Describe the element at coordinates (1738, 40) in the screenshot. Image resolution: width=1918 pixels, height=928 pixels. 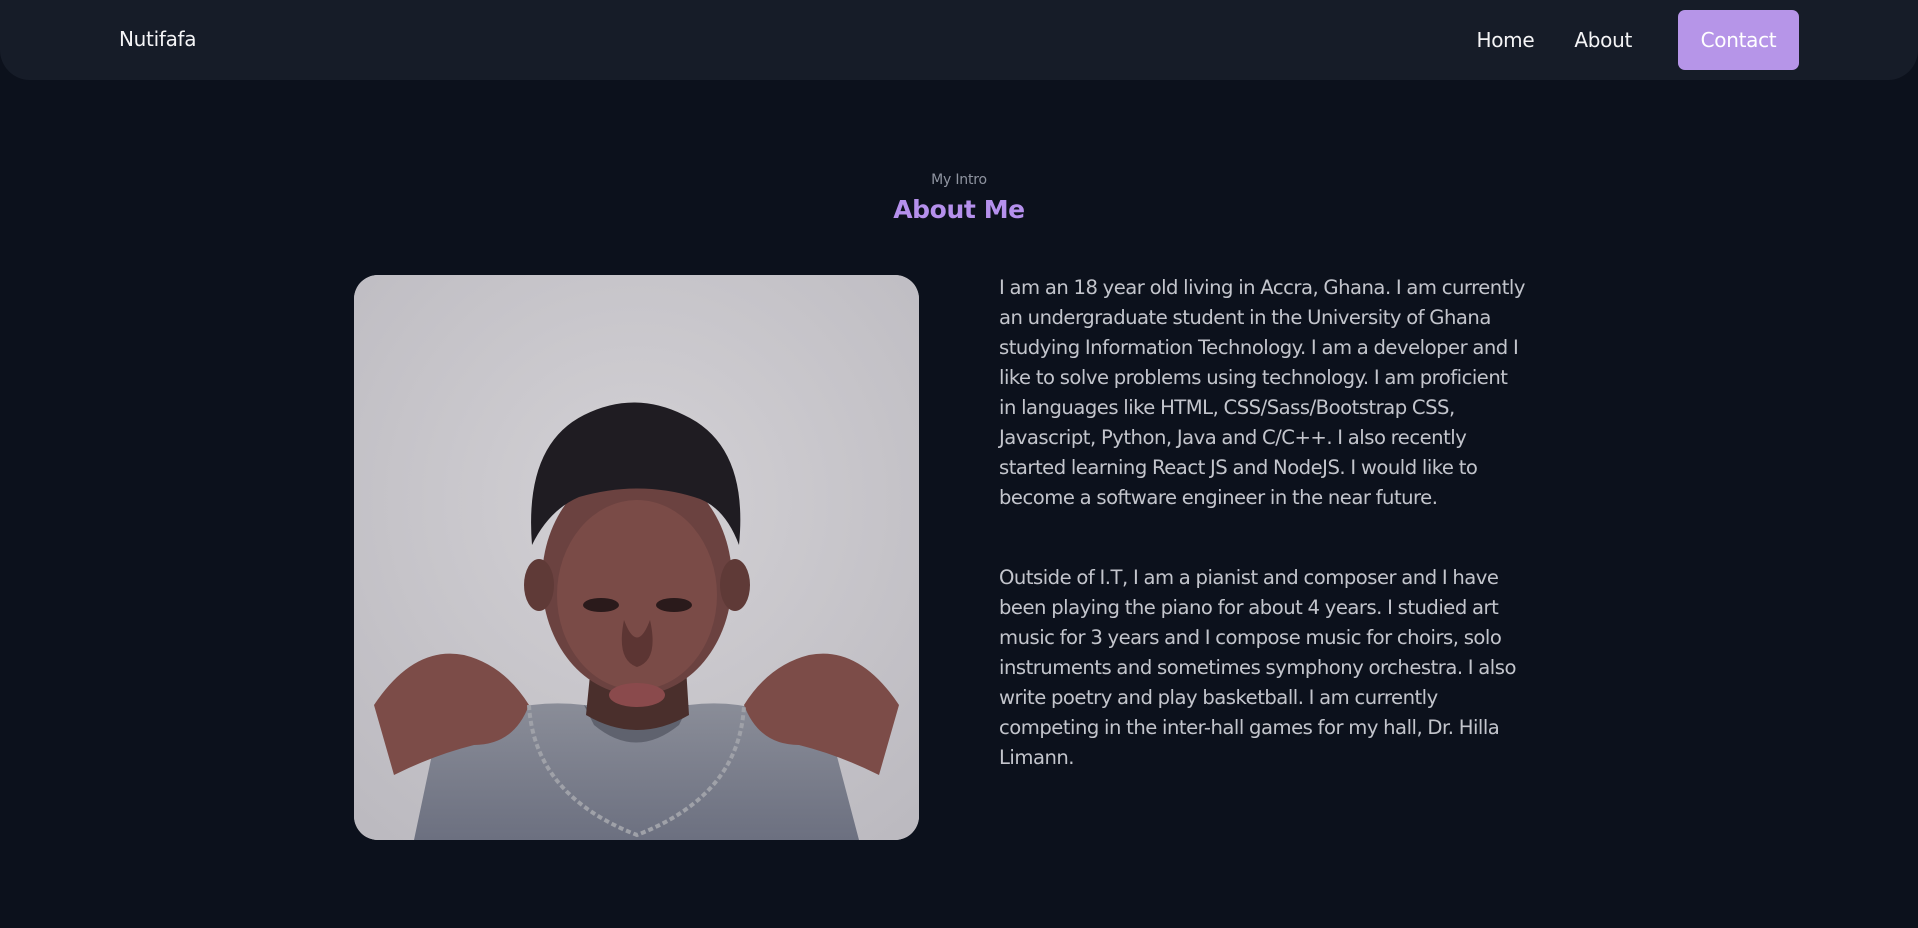
I see `contact-button: Contact` at that location.